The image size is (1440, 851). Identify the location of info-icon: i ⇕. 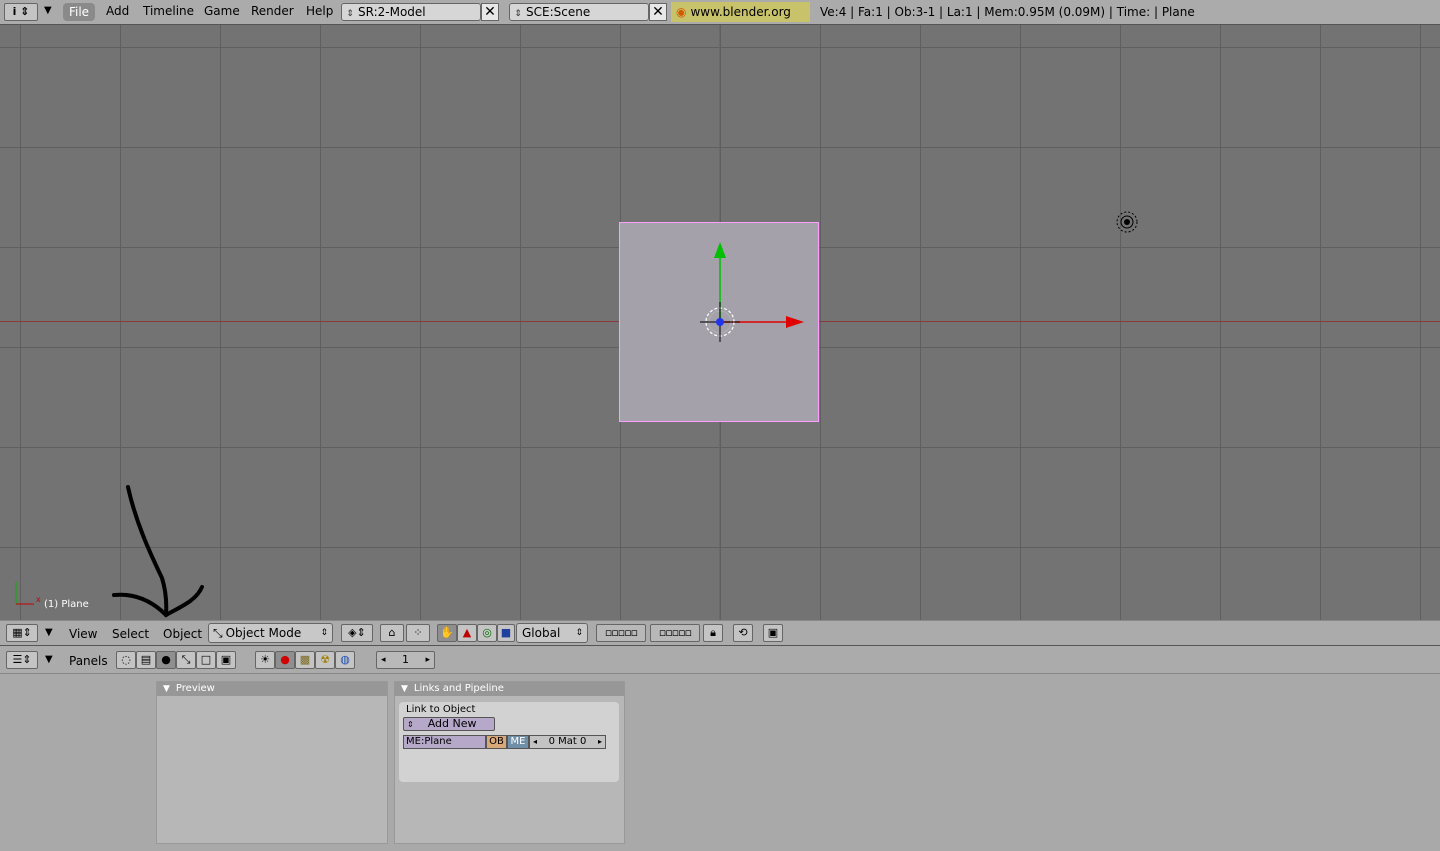
(21, 11).